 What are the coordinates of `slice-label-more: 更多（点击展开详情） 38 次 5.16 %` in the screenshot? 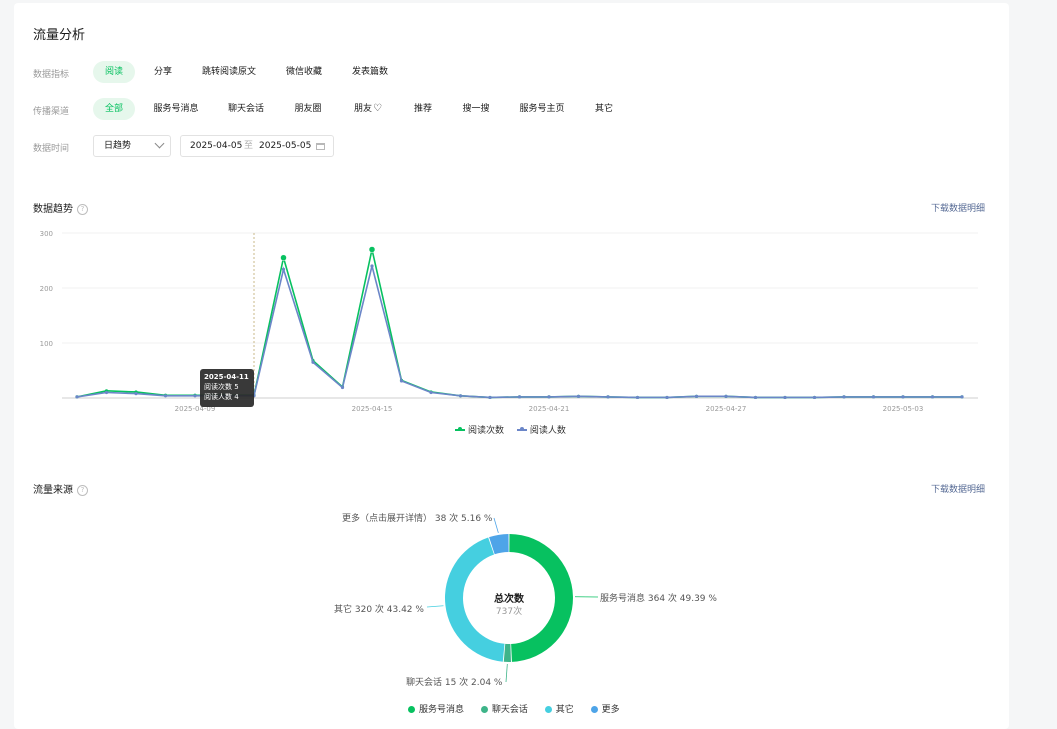 It's located at (417, 517).